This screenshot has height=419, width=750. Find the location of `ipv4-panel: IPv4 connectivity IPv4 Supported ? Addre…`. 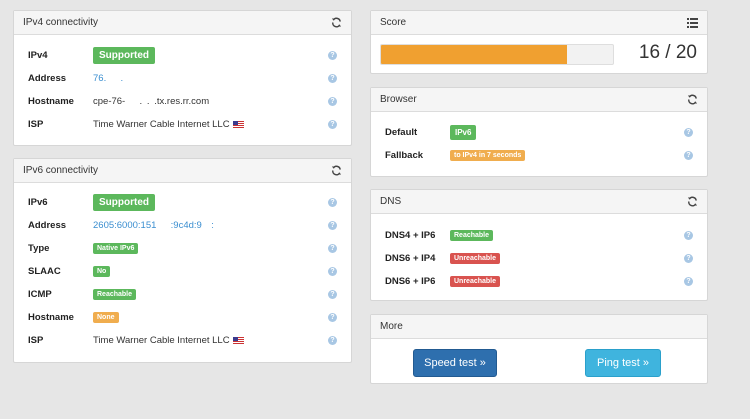

ipv4-panel: IPv4 connectivity IPv4 Supported ? Addre… is located at coordinates (182, 78).